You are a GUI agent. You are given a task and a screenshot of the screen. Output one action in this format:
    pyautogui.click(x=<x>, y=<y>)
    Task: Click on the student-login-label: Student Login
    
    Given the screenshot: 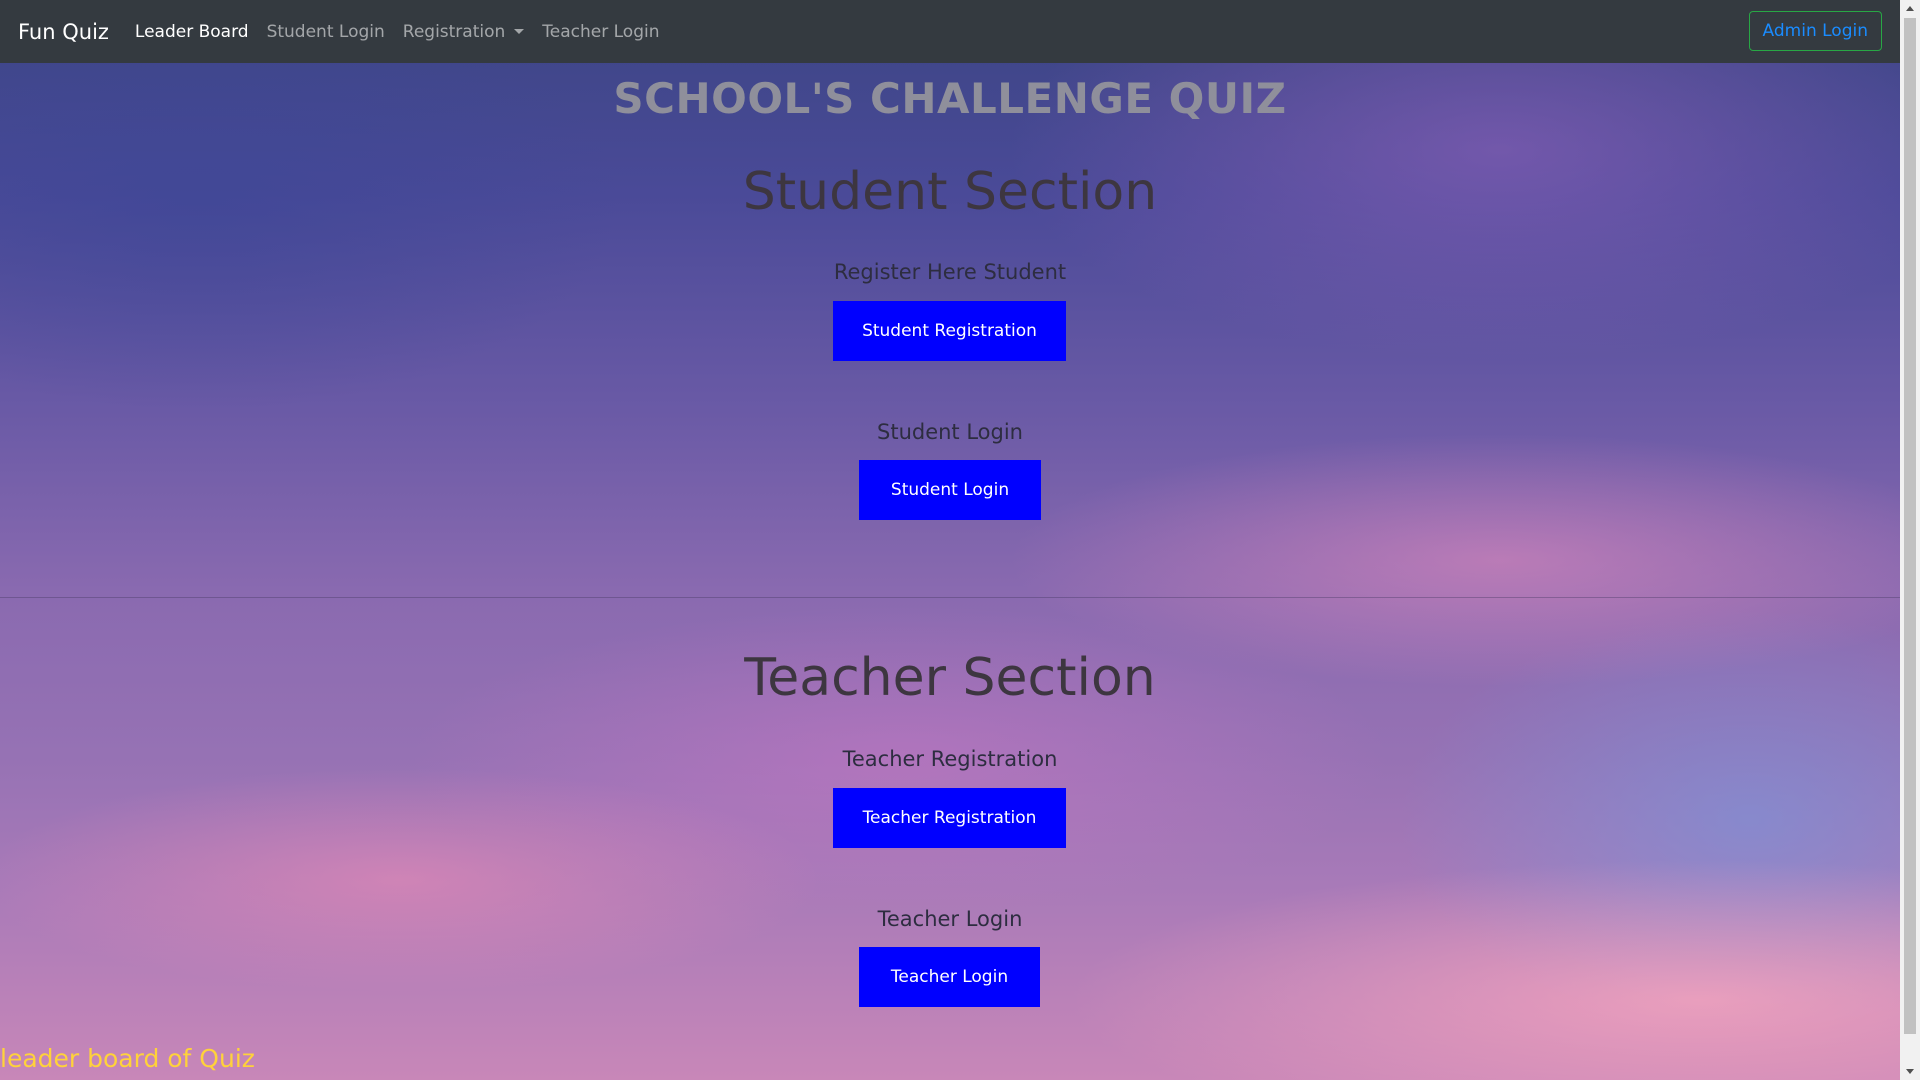 What is the action you would take?
    pyautogui.click(x=950, y=432)
    